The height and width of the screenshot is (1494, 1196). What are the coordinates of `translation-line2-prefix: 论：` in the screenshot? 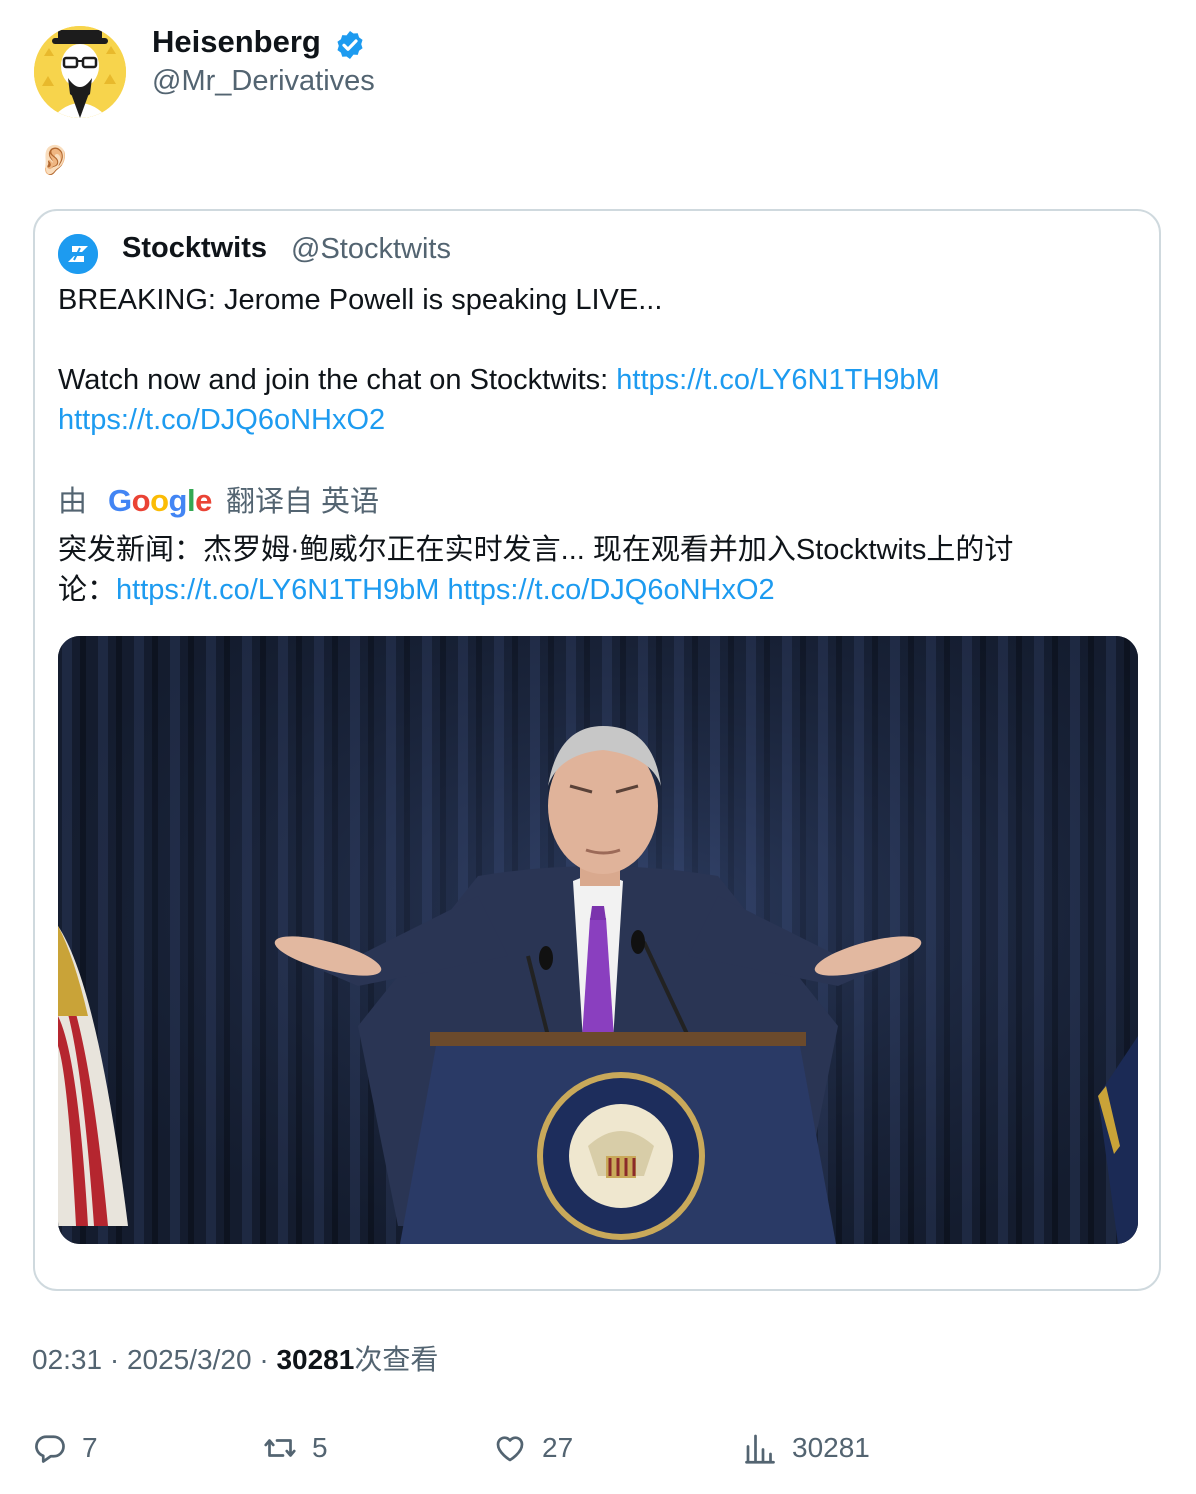 It's located at (87, 590).